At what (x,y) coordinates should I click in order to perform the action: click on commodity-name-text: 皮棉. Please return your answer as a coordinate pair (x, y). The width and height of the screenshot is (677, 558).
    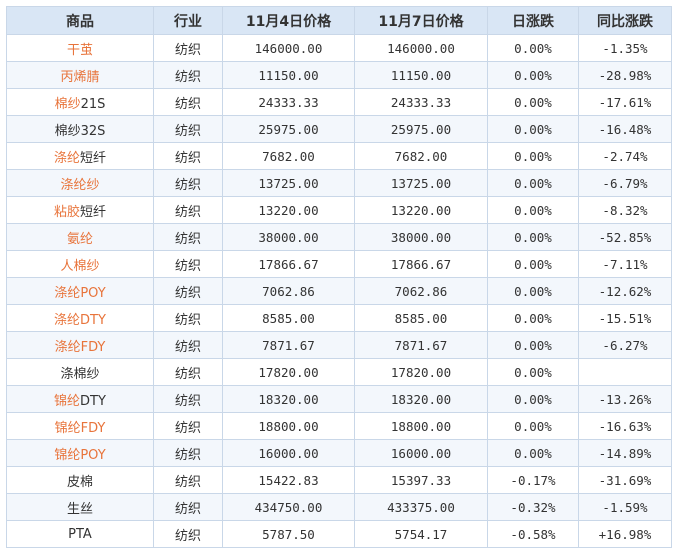
    Looking at the image, I should click on (79, 482).